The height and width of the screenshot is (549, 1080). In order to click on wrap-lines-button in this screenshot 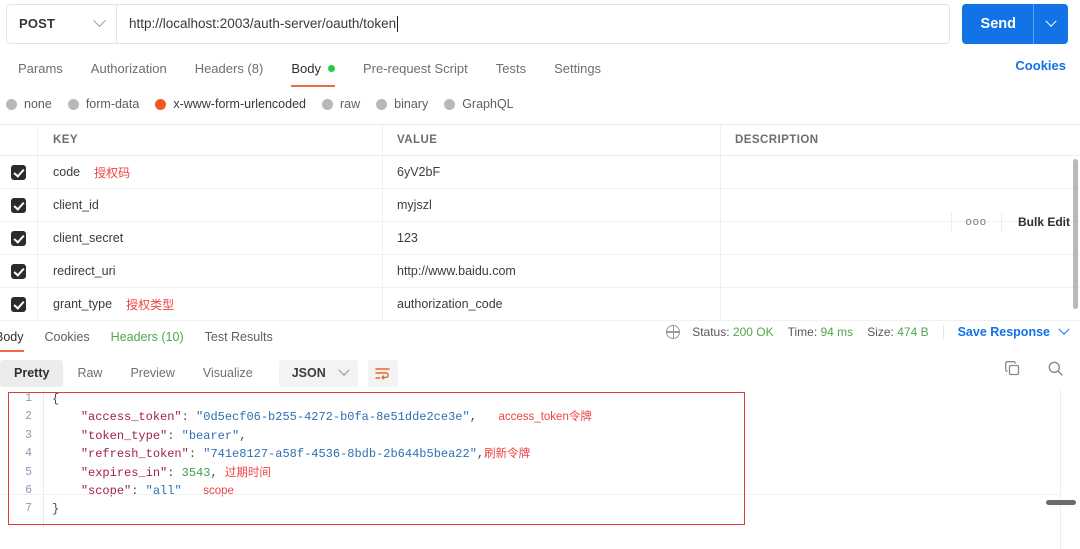, I will do `click(382, 373)`.